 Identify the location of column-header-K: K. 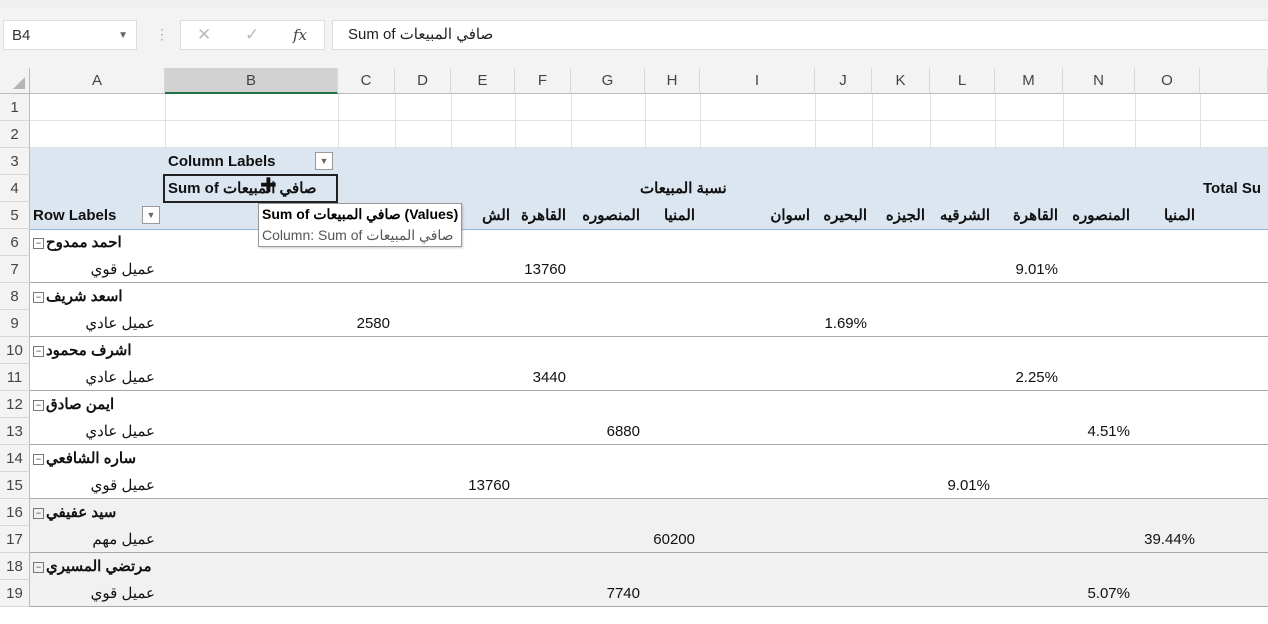
(901, 81).